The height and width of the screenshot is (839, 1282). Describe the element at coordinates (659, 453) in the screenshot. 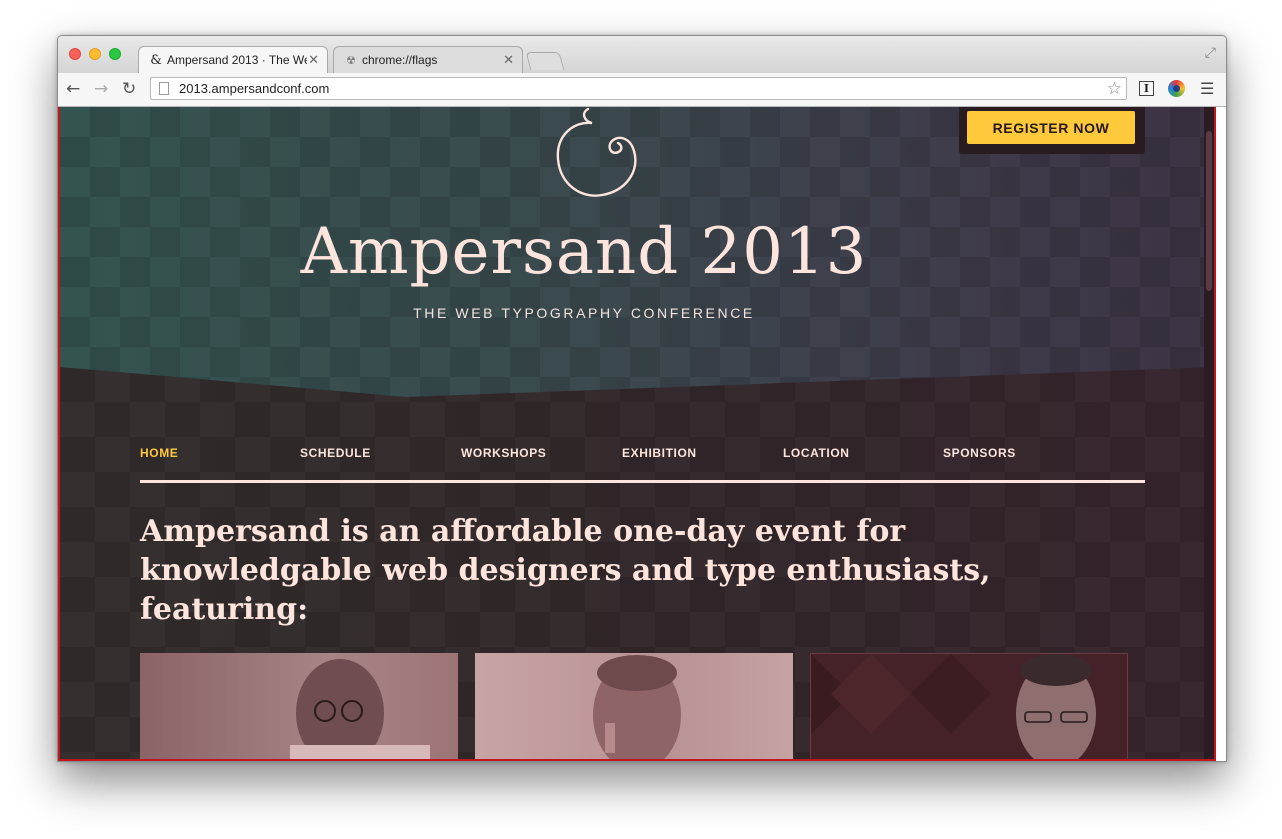

I see `nav-exhibition: EXHIBITION` at that location.